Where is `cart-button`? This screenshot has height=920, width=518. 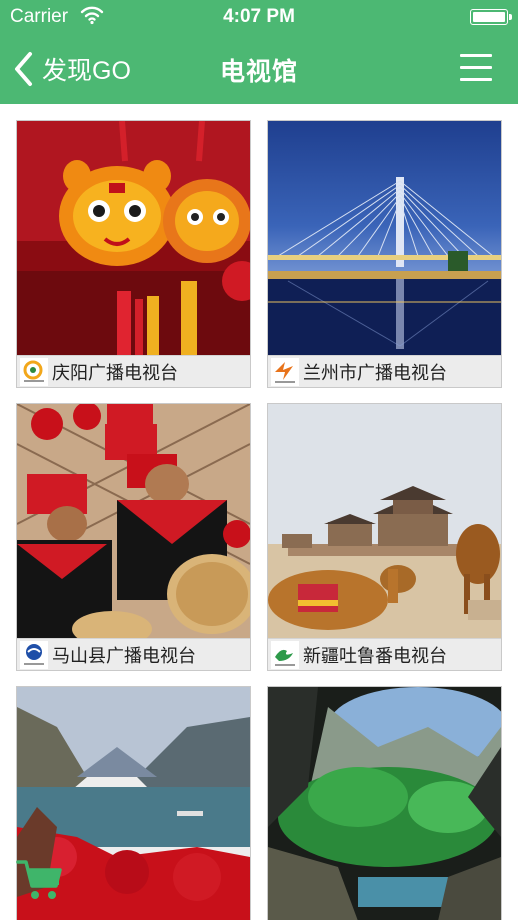
cart-button is located at coordinates (40, 879).